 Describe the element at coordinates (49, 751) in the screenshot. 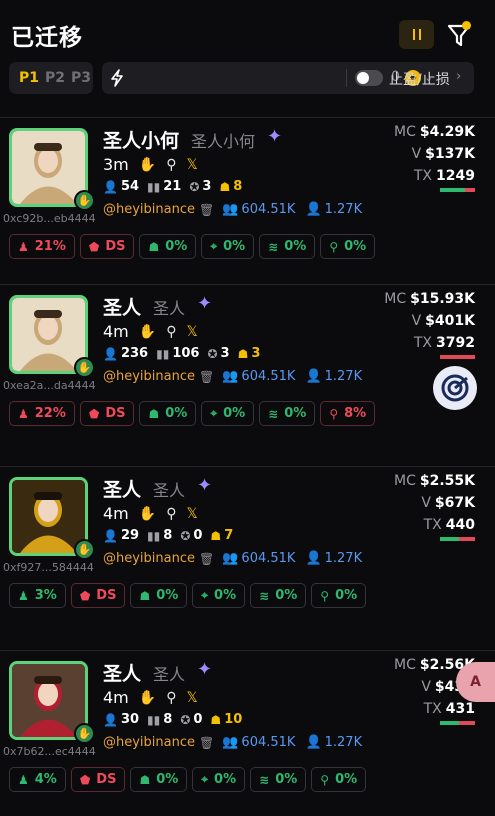

I see `token-address: 0x7b62...ec4444` at that location.